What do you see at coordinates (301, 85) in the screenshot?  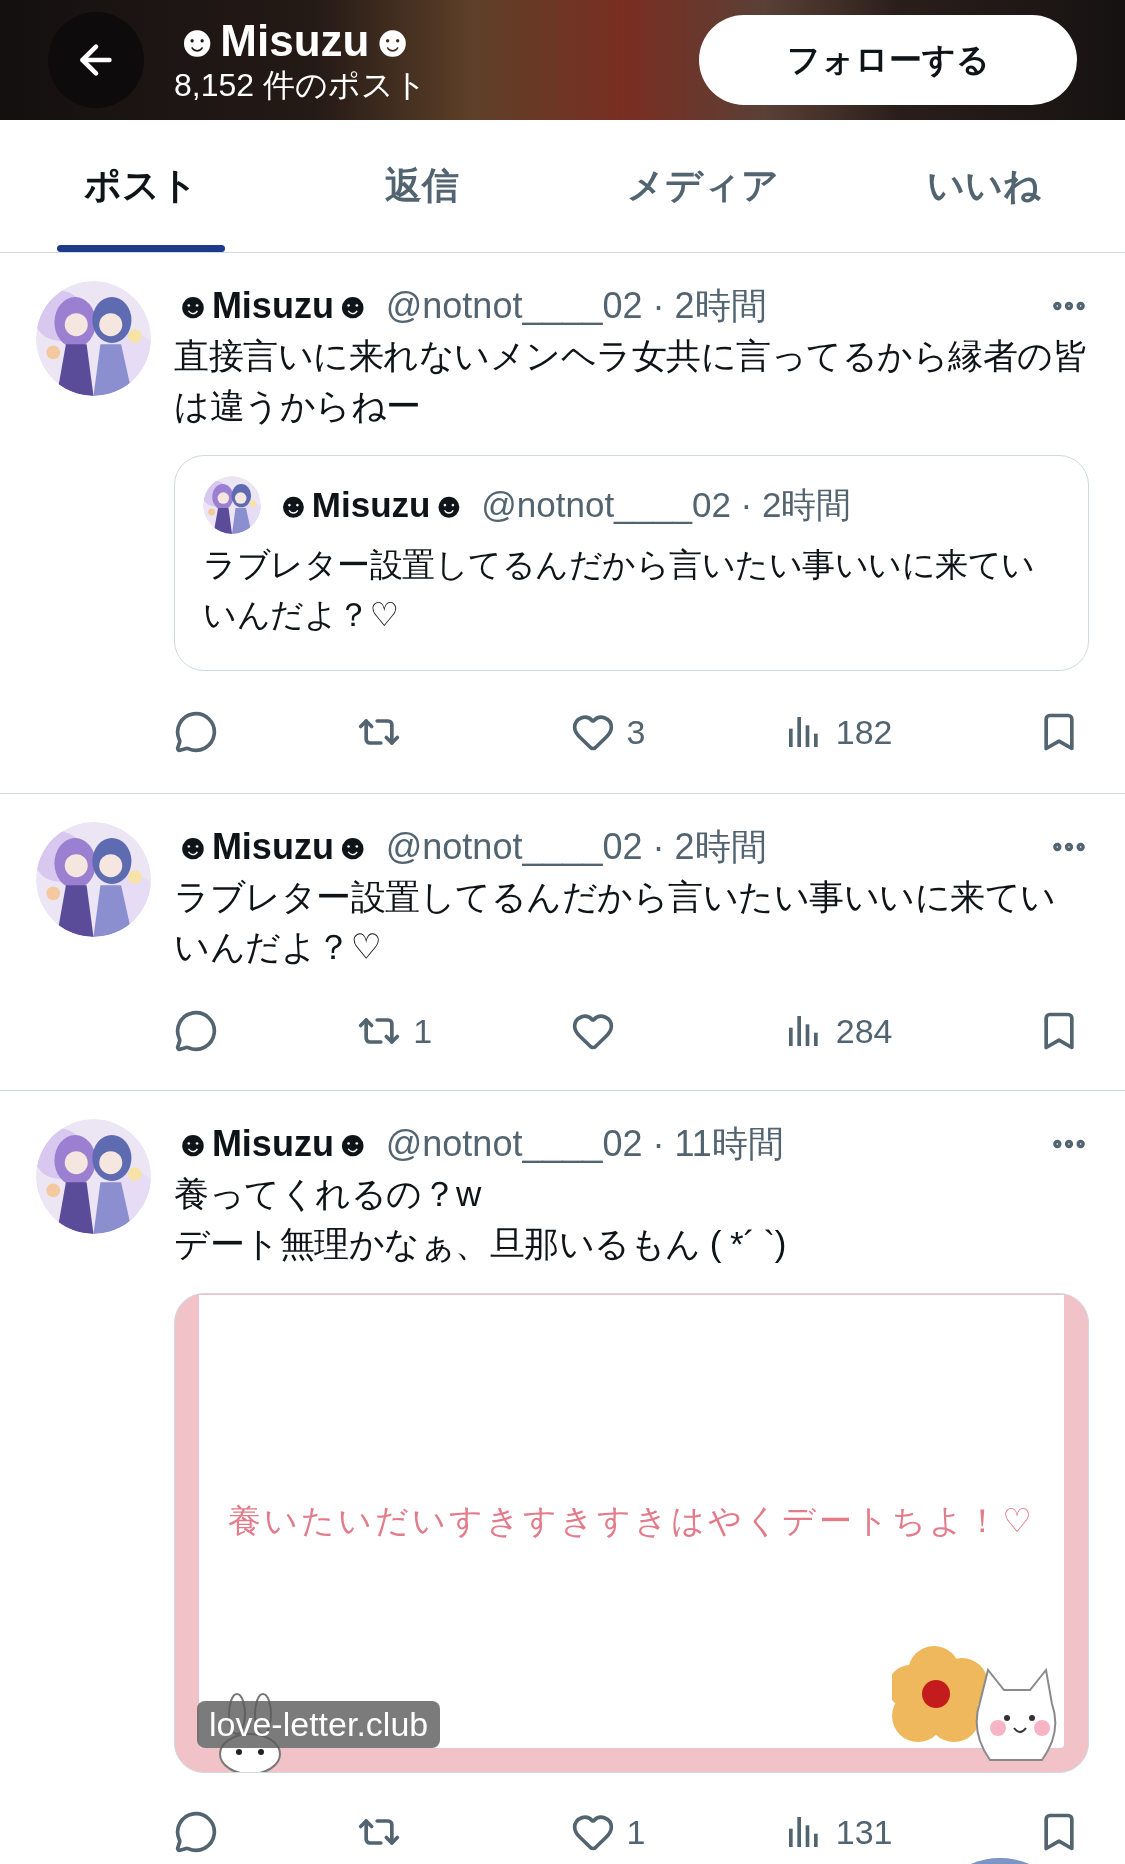 I see `post-count: 8,152 件のポスト` at bounding box center [301, 85].